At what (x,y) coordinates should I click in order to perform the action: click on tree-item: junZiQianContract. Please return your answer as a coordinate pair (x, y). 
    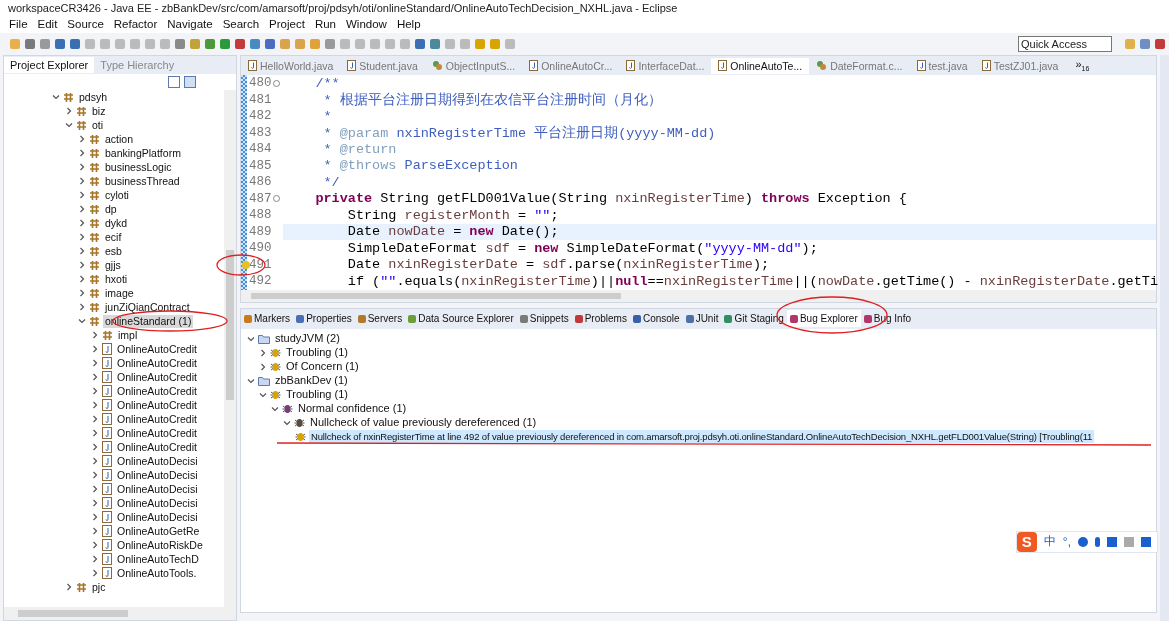
    Looking at the image, I should click on (147, 307).